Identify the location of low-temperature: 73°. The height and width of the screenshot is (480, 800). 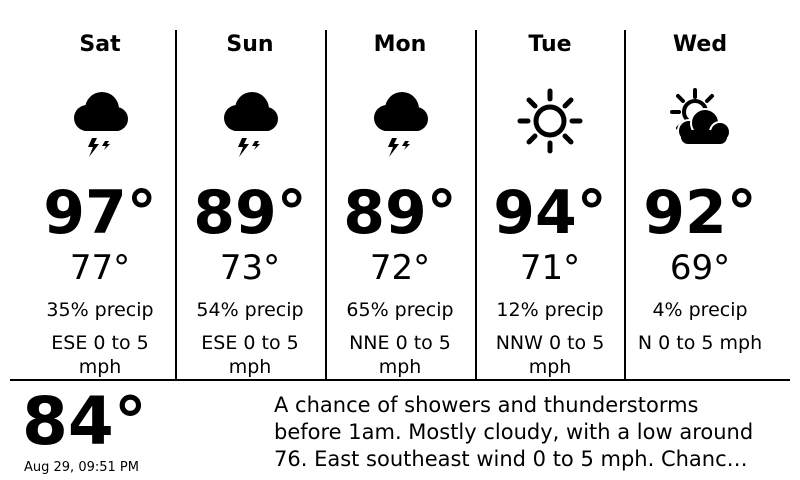
(250, 268).